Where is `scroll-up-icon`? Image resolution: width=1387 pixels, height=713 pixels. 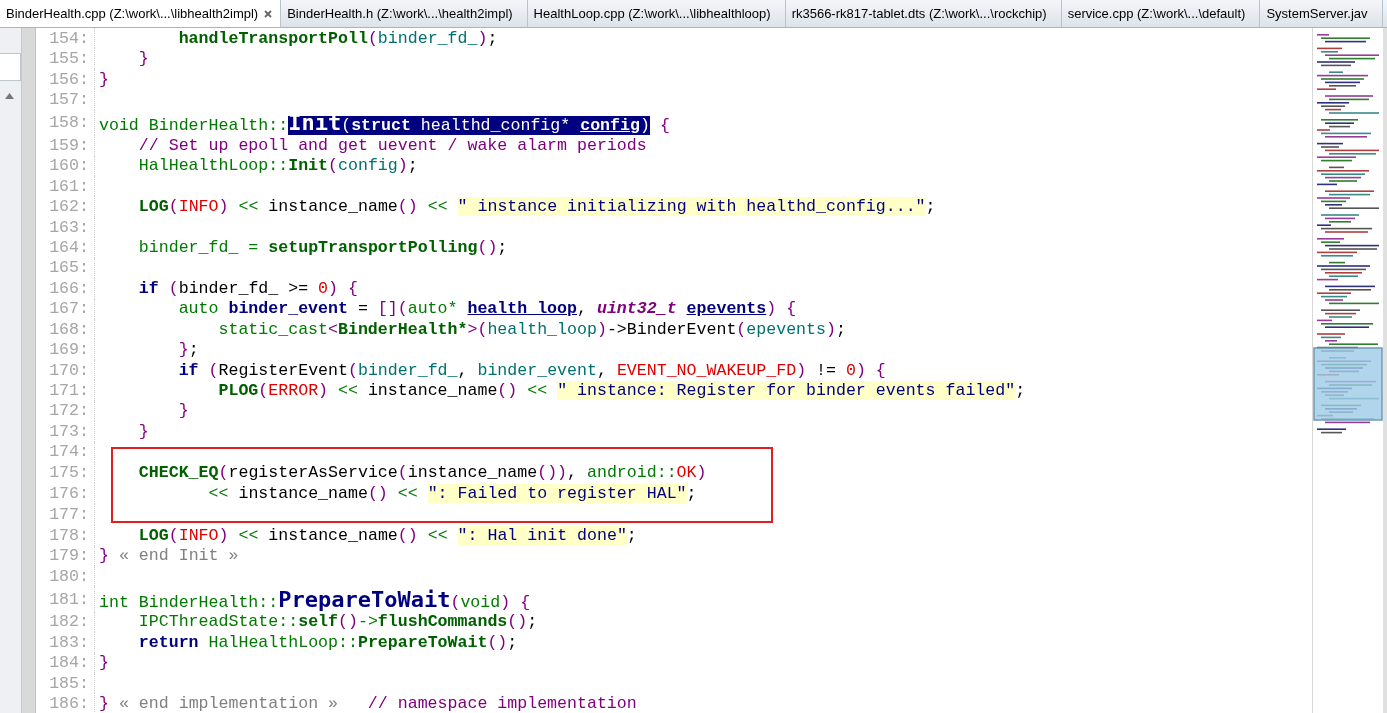
scroll-up-icon is located at coordinates (9, 96).